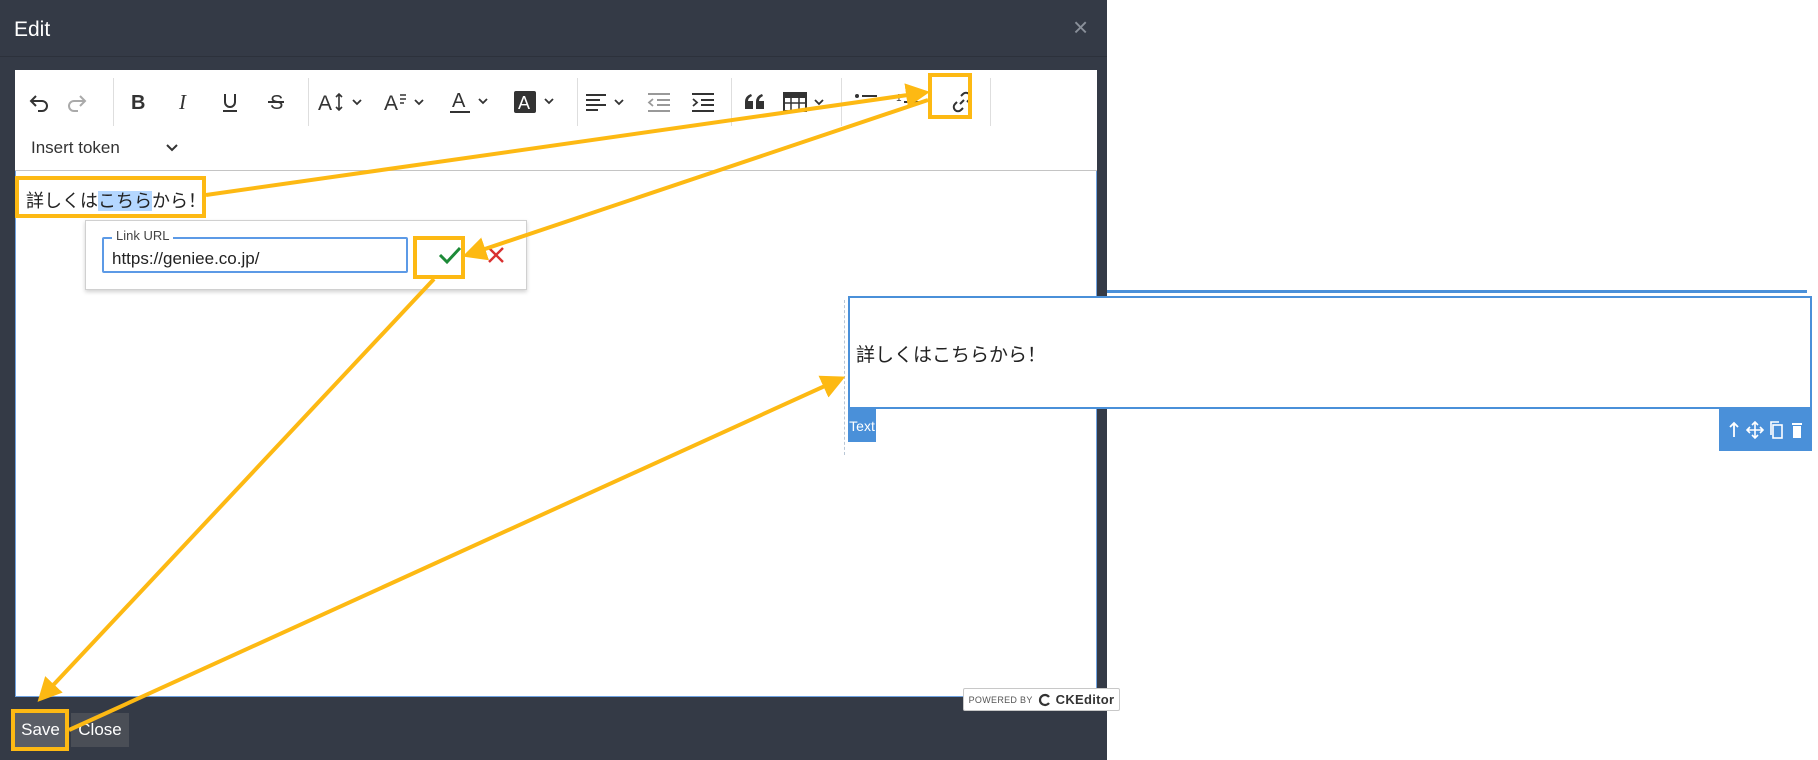  I want to click on insert-token-dropdown: Insert token, so click(105, 148).